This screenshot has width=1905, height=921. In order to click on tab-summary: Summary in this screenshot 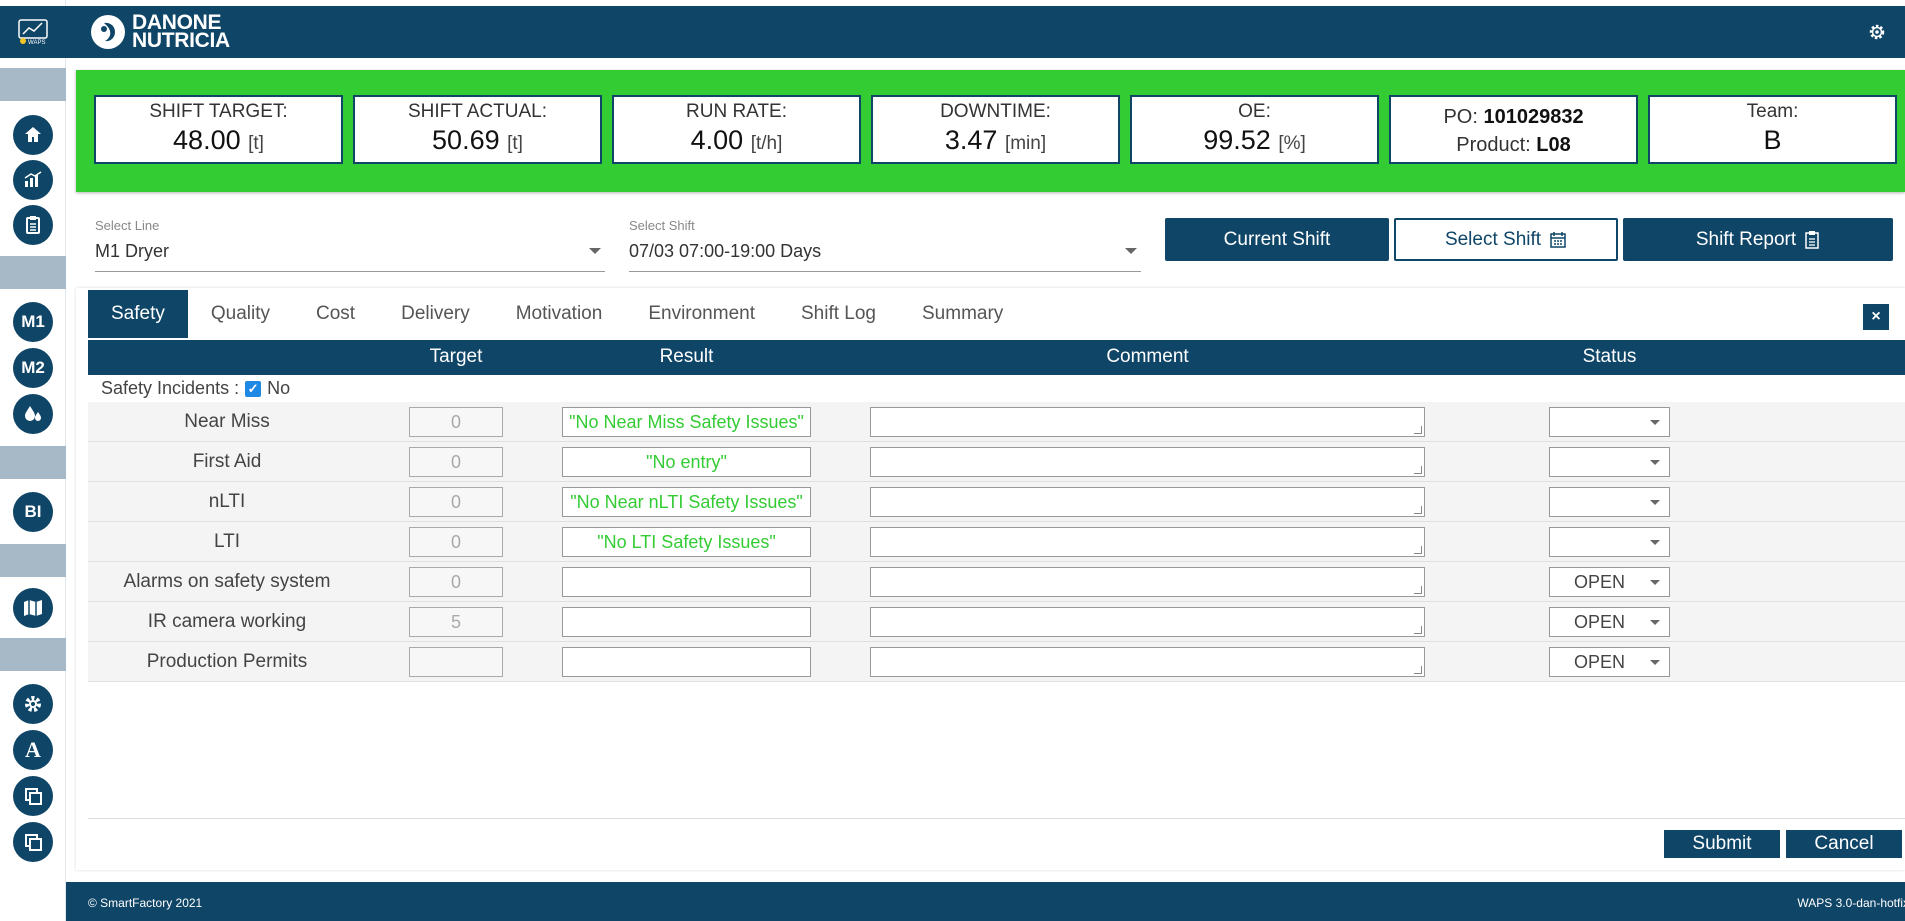, I will do `click(962, 314)`.